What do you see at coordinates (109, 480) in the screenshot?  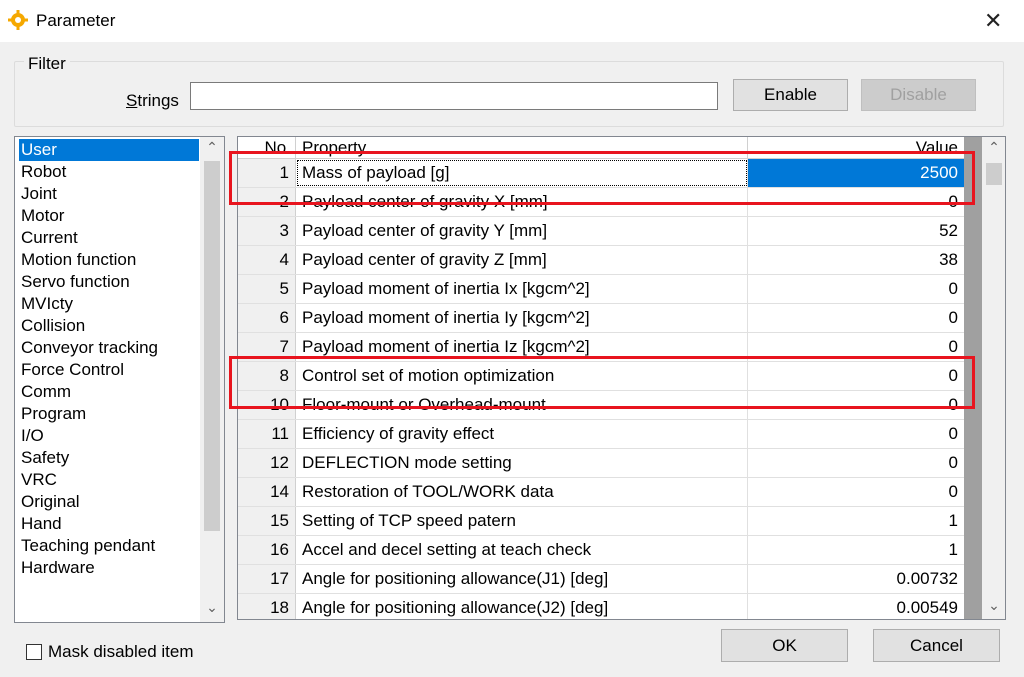 I see `category-item: VRC` at bounding box center [109, 480].